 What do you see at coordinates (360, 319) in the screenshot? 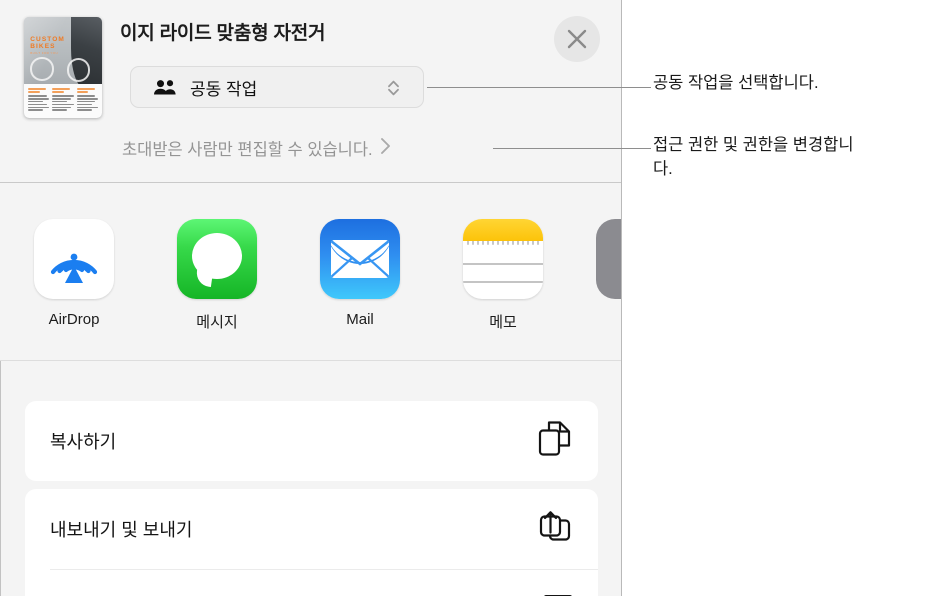
I see `app-label: Mail` at bounding box center [360, 319].